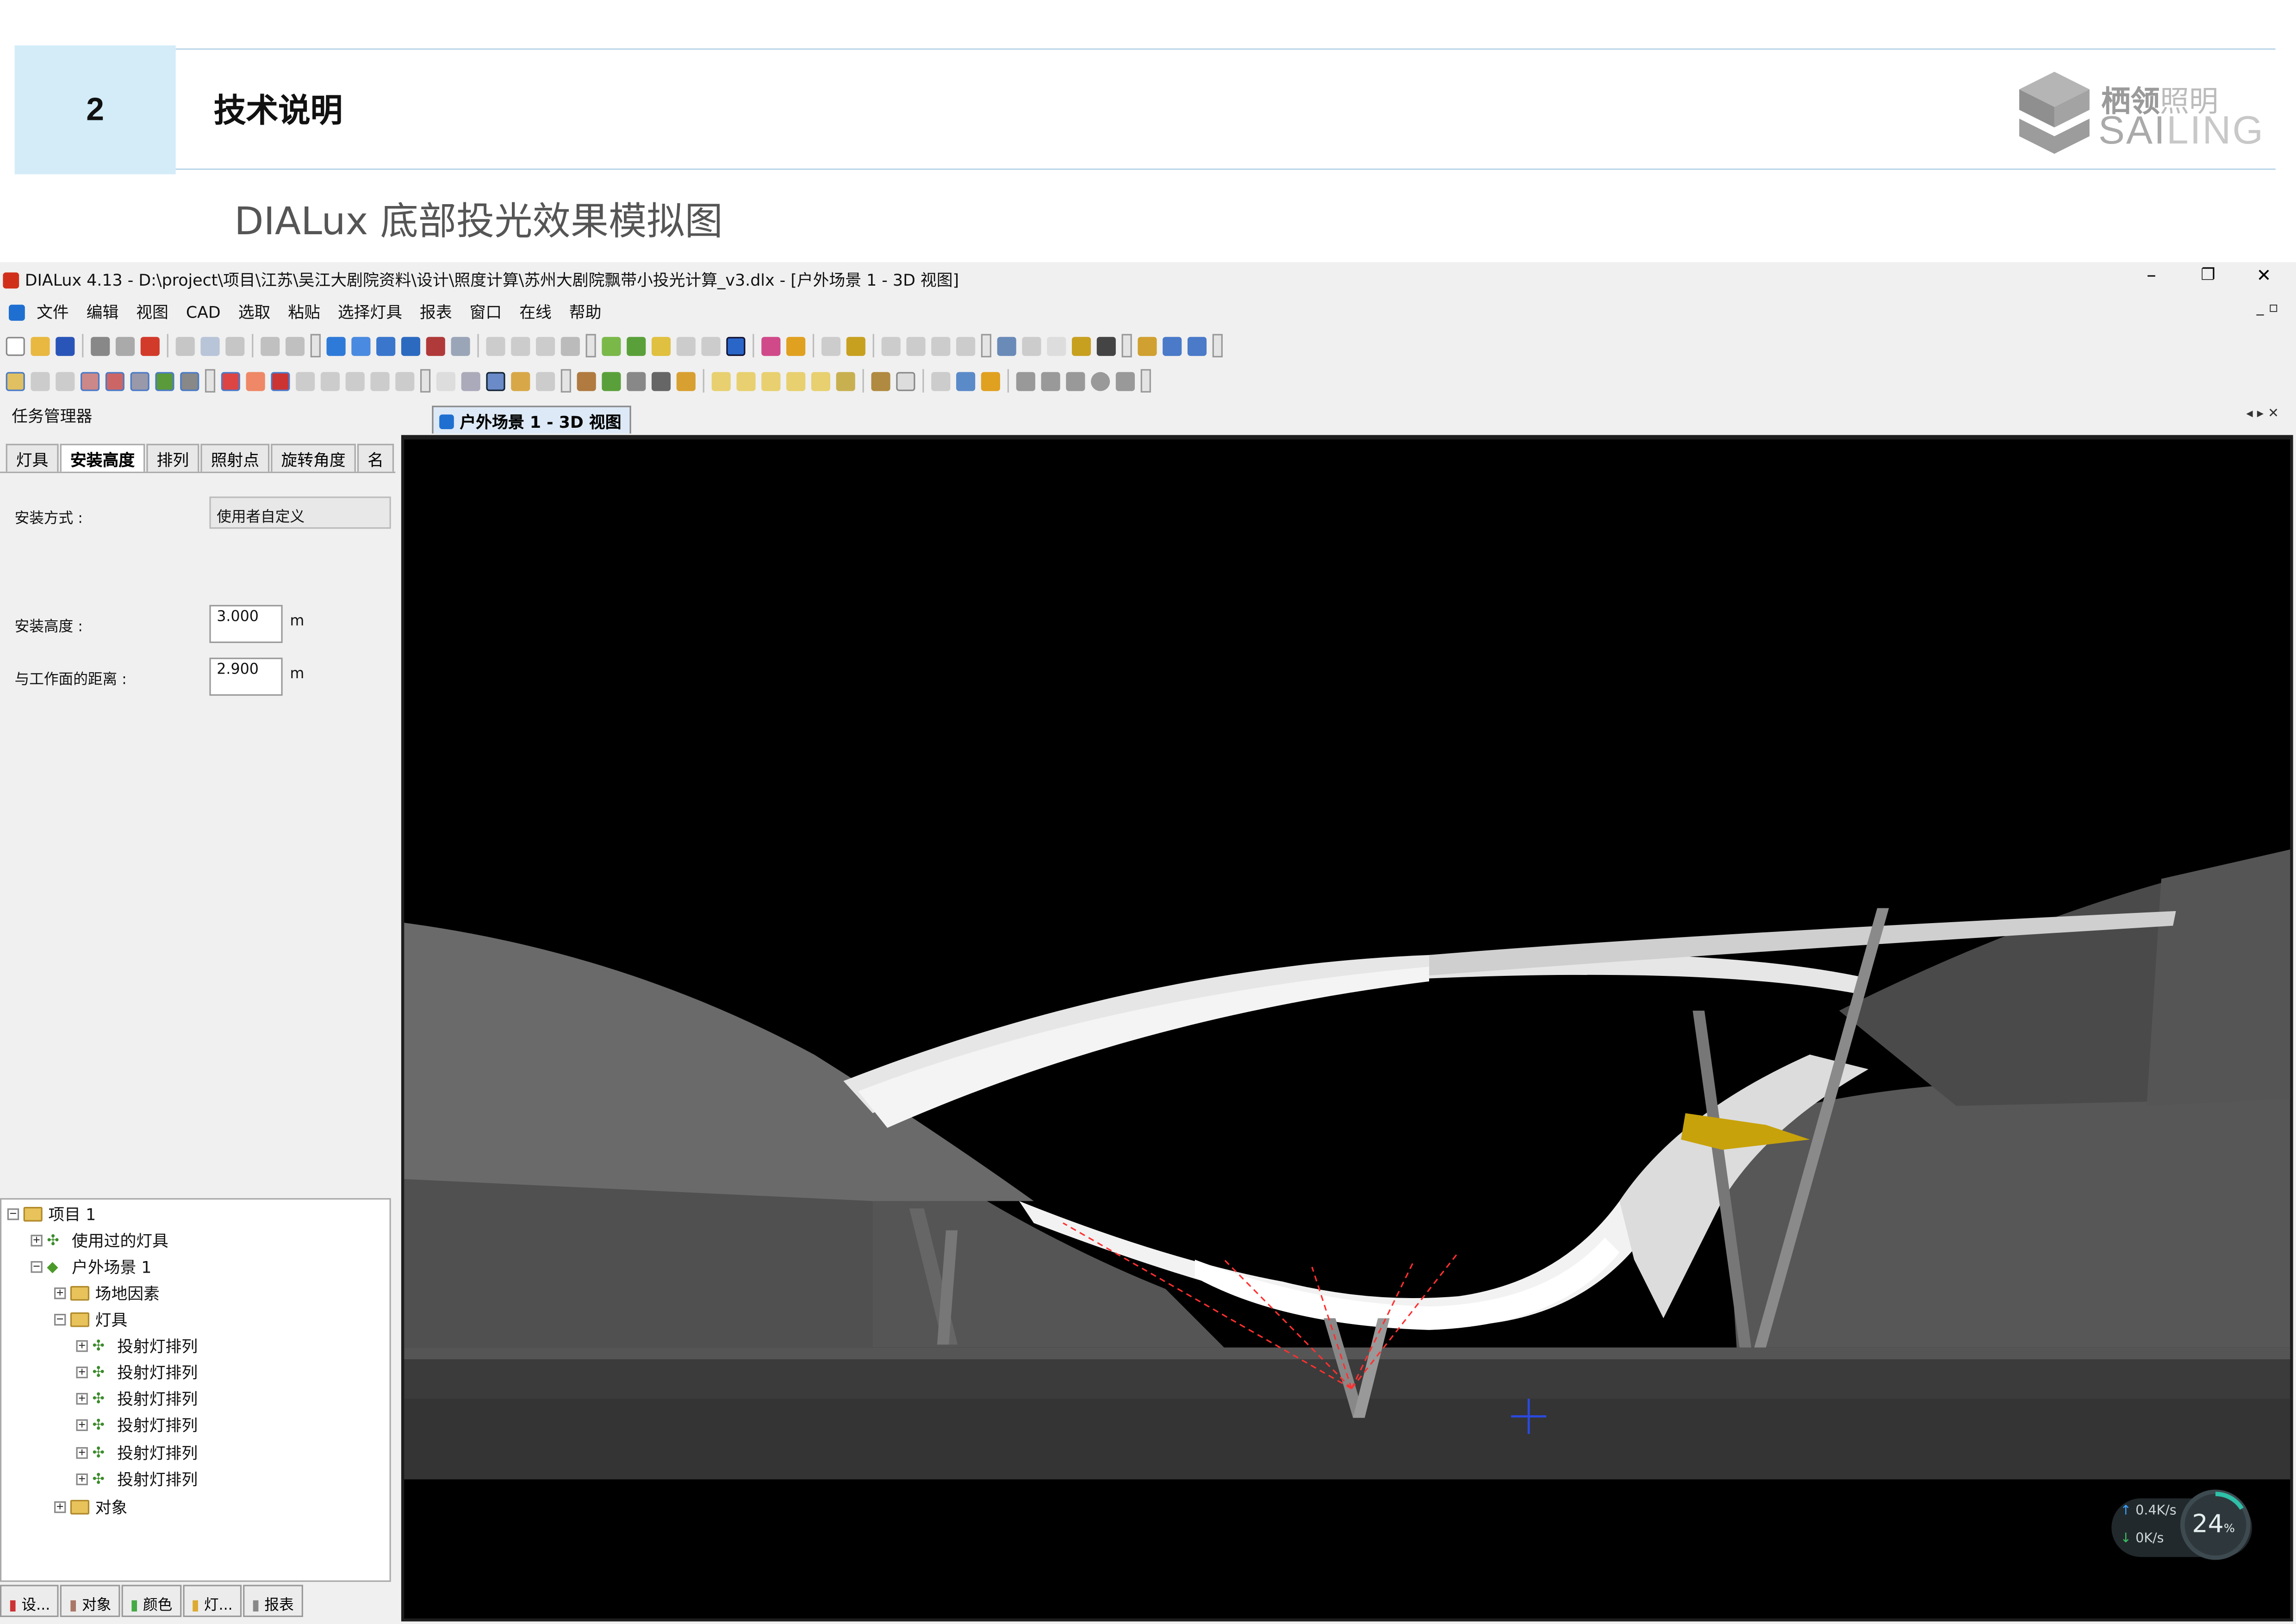 Image resolution: width=2296 pixels, height=1624 pixels. Describe the element at coordinates (270, 346) in the screenshot. I see `undo-icon` at that location.